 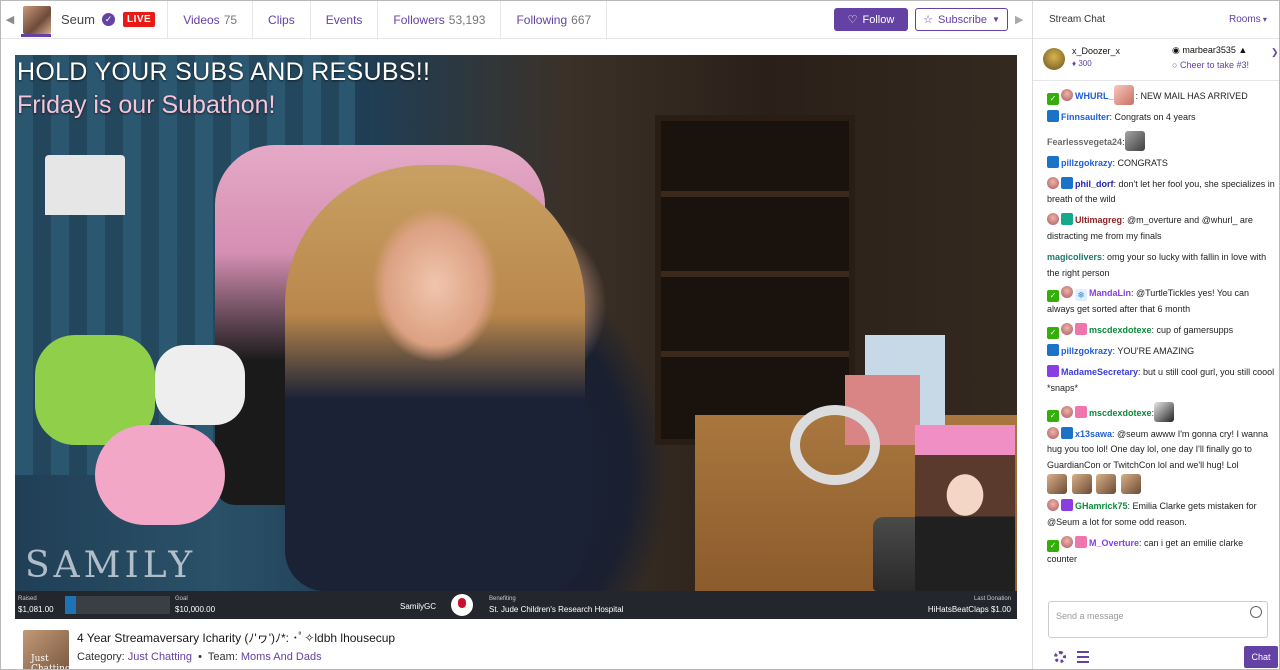 What do you see at coordinates (1094, 184) in the screenshot?
I see `chat-username: phil_dorf` at bounding box center [1094, 184].